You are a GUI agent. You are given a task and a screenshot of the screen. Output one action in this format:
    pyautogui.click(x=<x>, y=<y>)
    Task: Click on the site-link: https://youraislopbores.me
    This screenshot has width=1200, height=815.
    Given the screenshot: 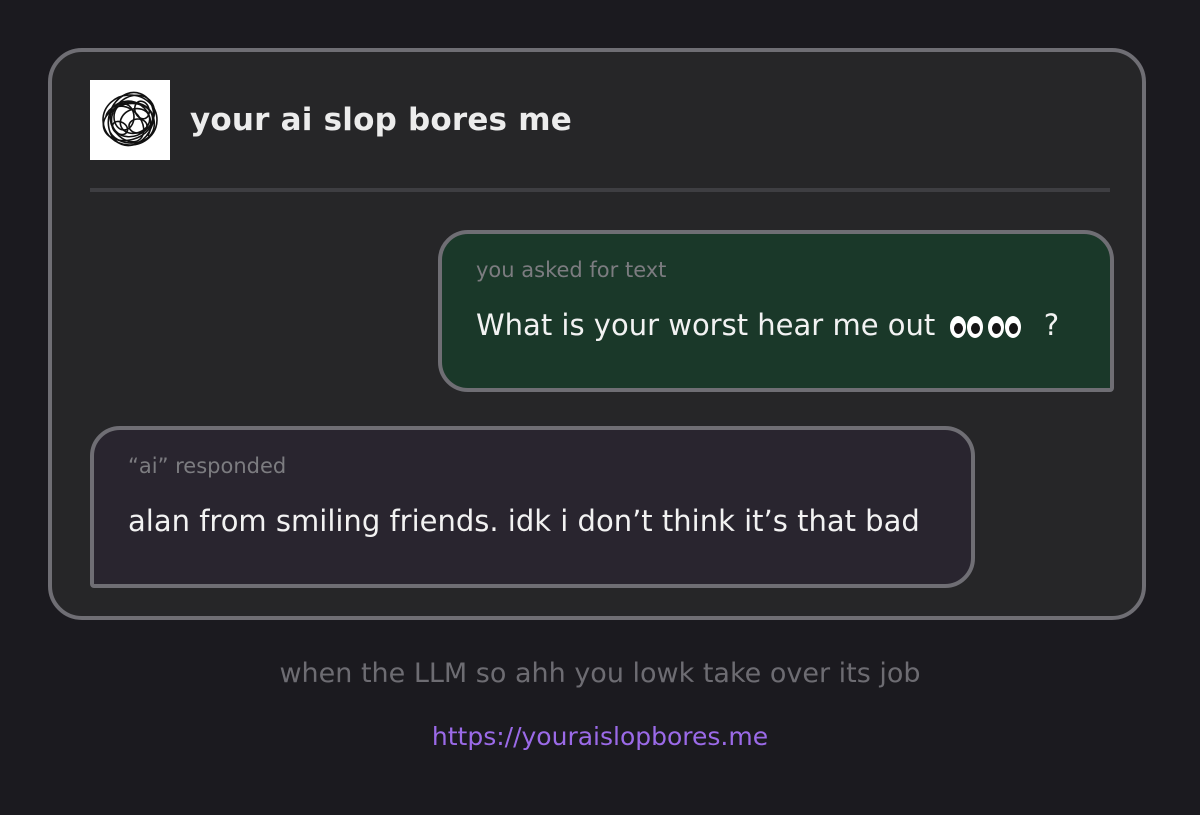 What is the action you would take?
    pyautogui.click(x=600, y=736)
    